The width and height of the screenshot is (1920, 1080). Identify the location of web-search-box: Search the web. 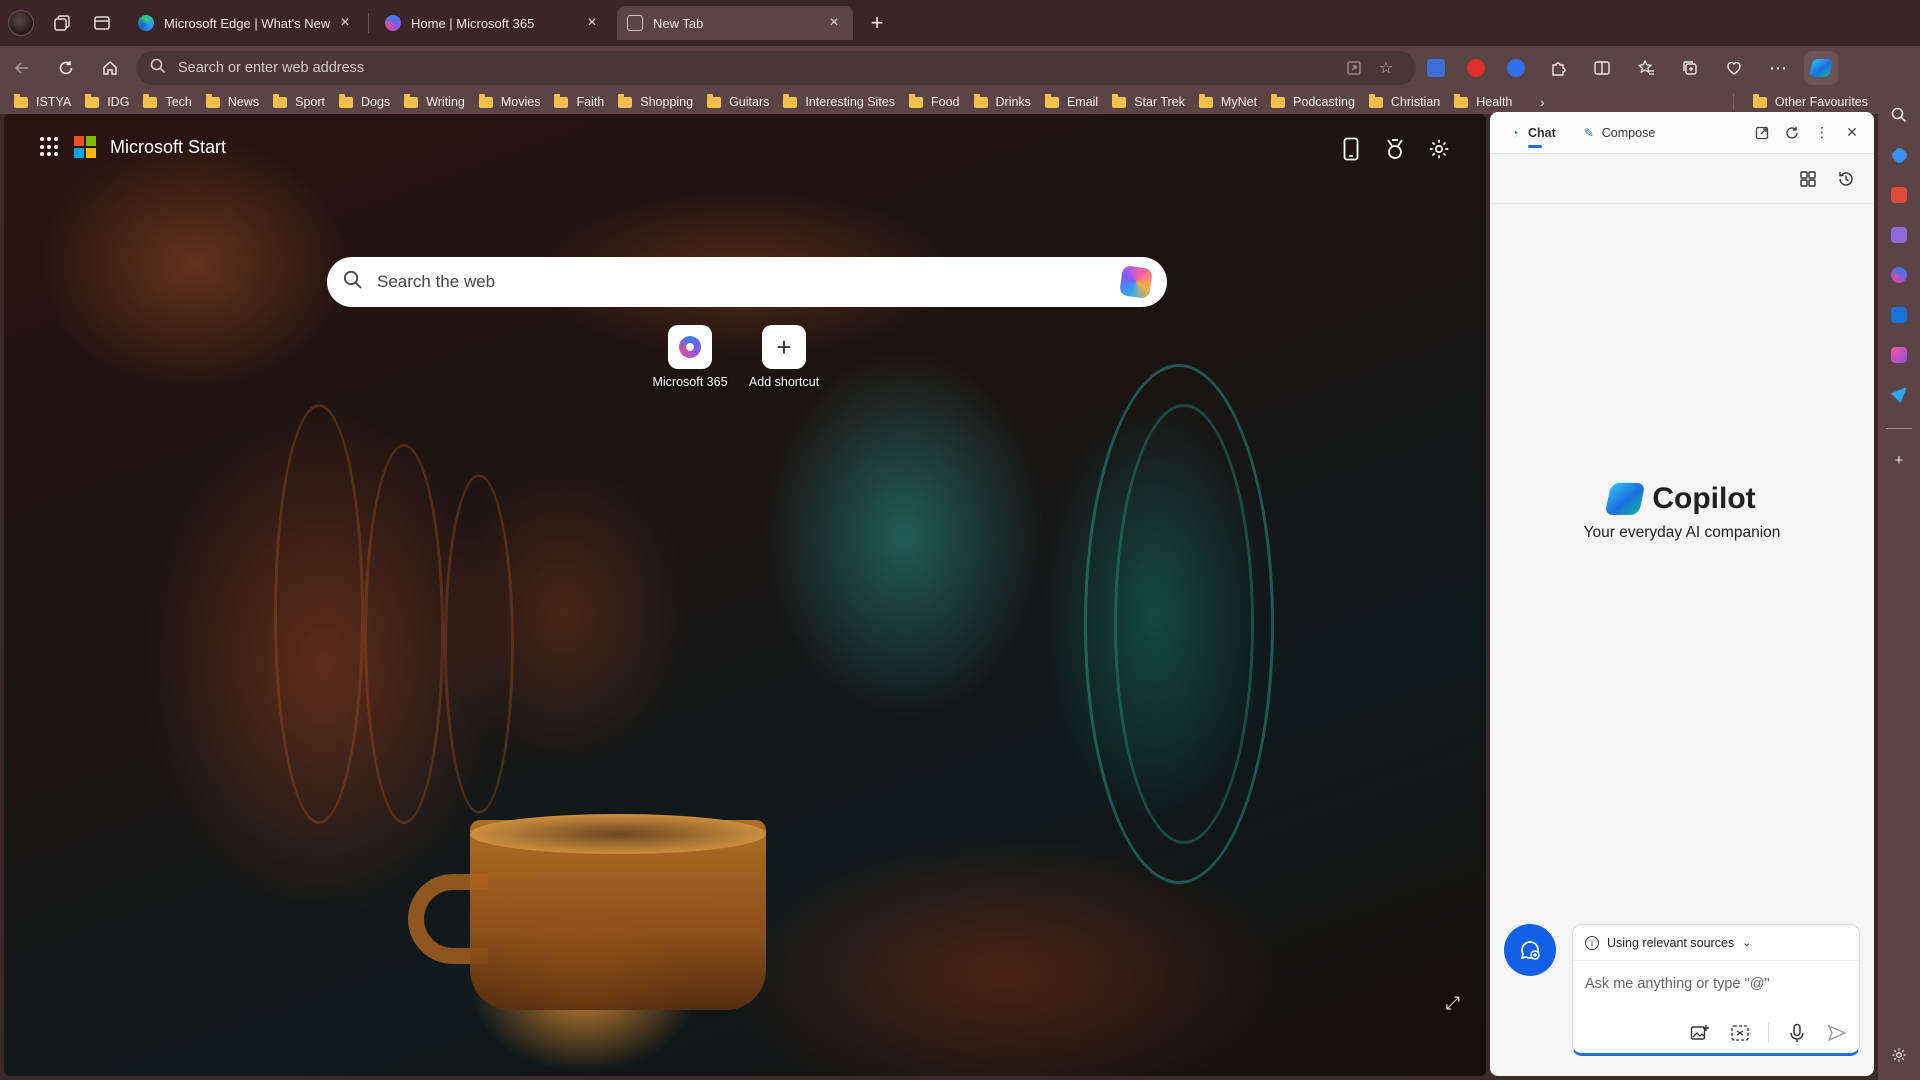
(747, 282).